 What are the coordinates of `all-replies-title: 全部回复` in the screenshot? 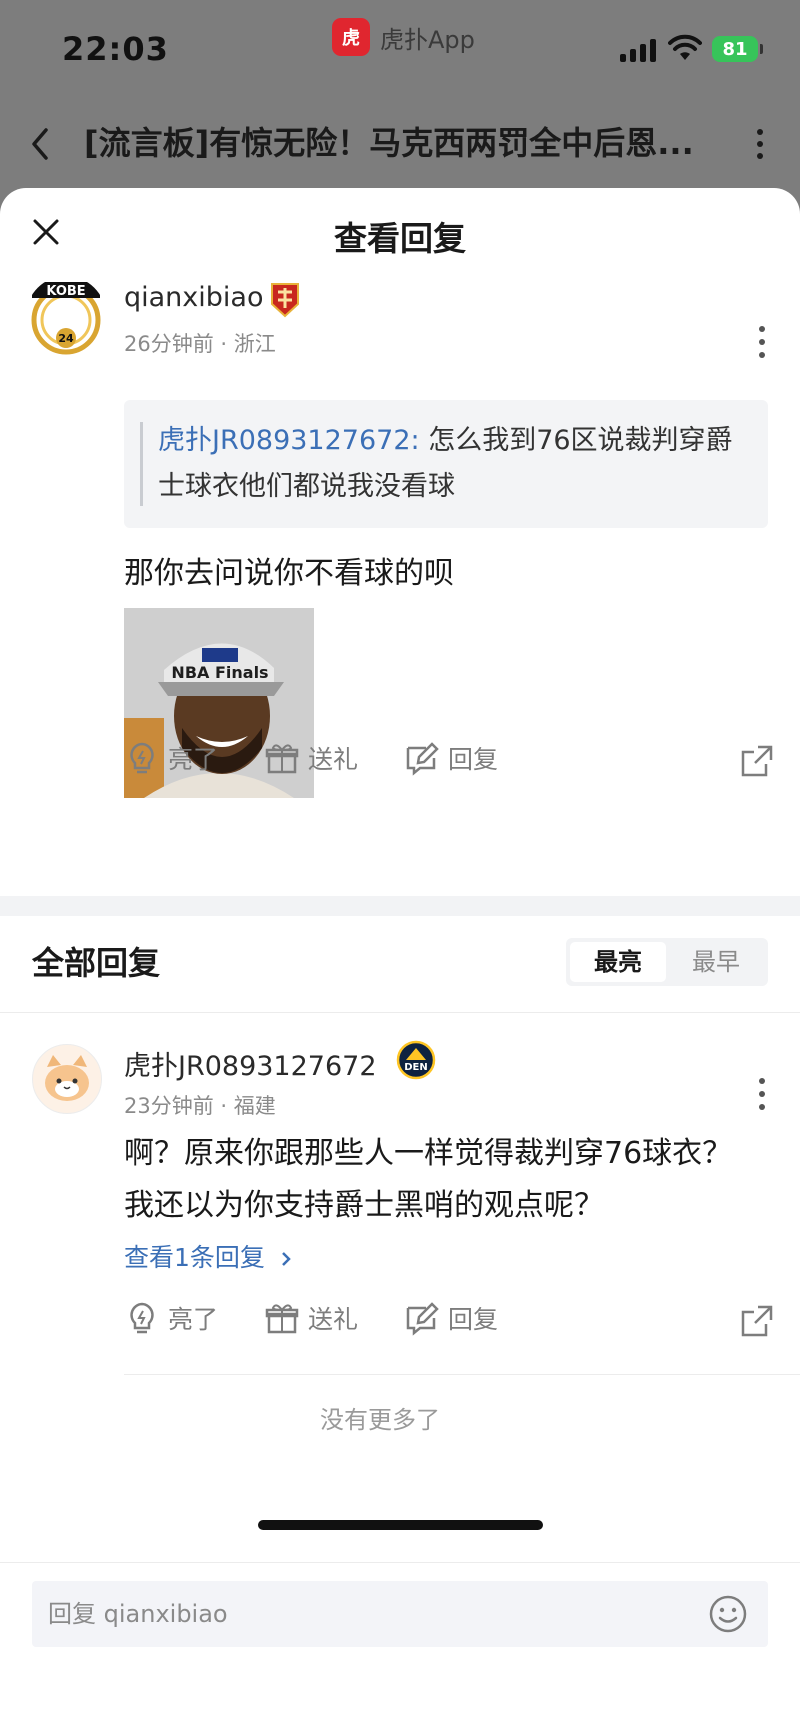 It's located at (96, 963).